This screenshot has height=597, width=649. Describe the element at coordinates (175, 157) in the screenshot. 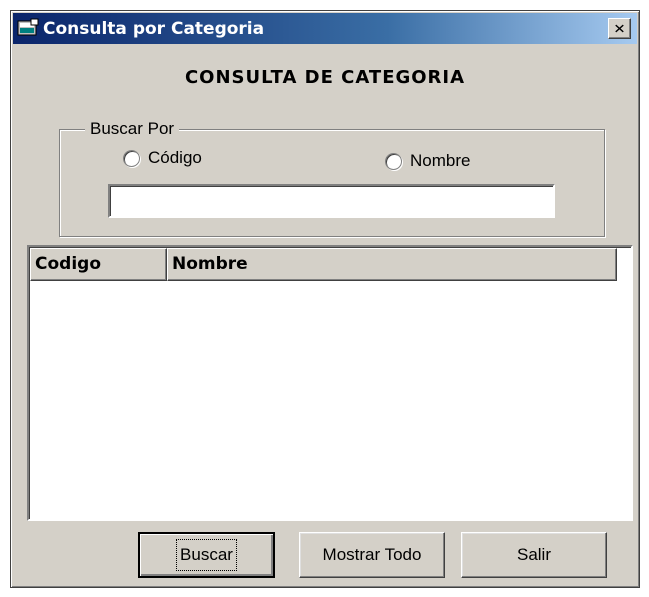

I see `radio-codigo-label: Código` at that location.